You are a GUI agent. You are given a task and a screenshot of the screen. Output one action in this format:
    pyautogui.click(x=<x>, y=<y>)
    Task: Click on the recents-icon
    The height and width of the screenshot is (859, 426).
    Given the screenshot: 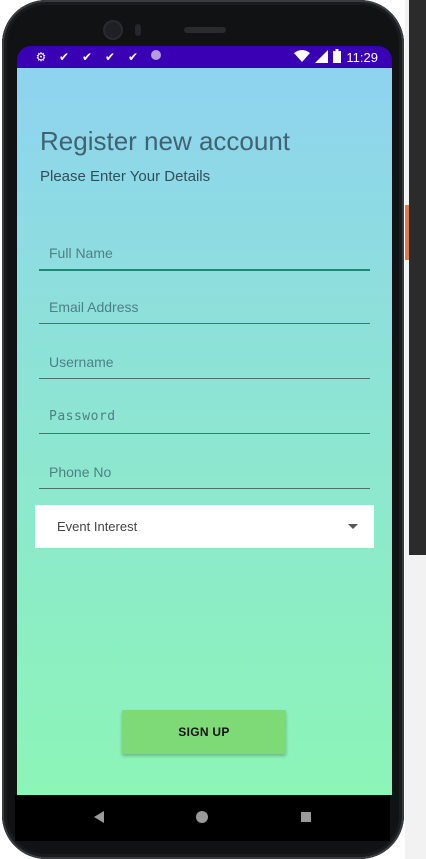 What is the action you would take?
    pyautogui.click(x=306, y=817)
    